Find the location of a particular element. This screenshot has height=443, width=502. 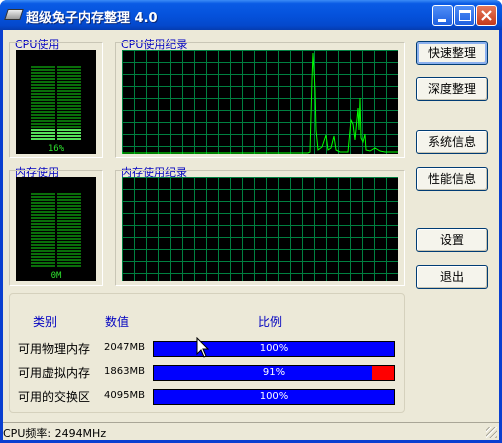

resize-grip is located at coordinates (491, 432).